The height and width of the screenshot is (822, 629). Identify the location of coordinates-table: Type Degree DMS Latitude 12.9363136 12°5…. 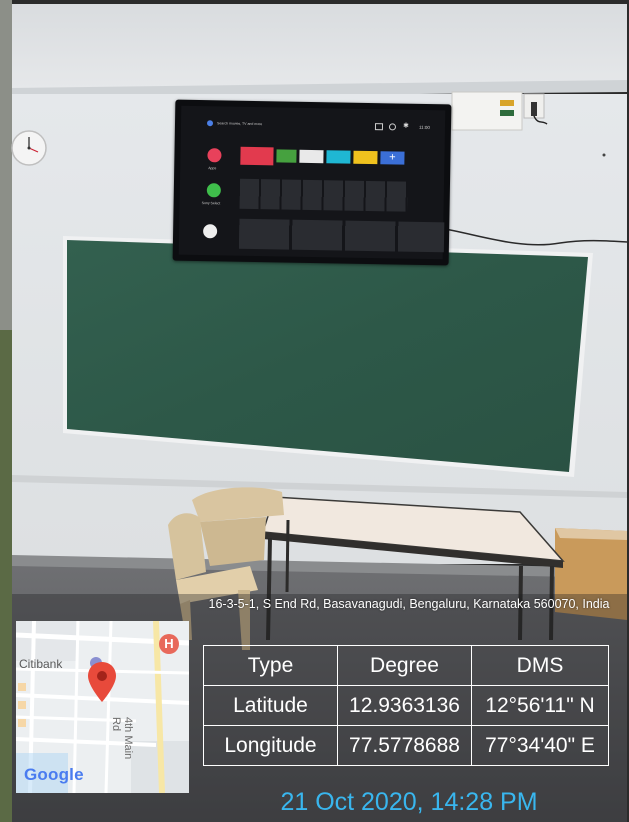
(406, 705).